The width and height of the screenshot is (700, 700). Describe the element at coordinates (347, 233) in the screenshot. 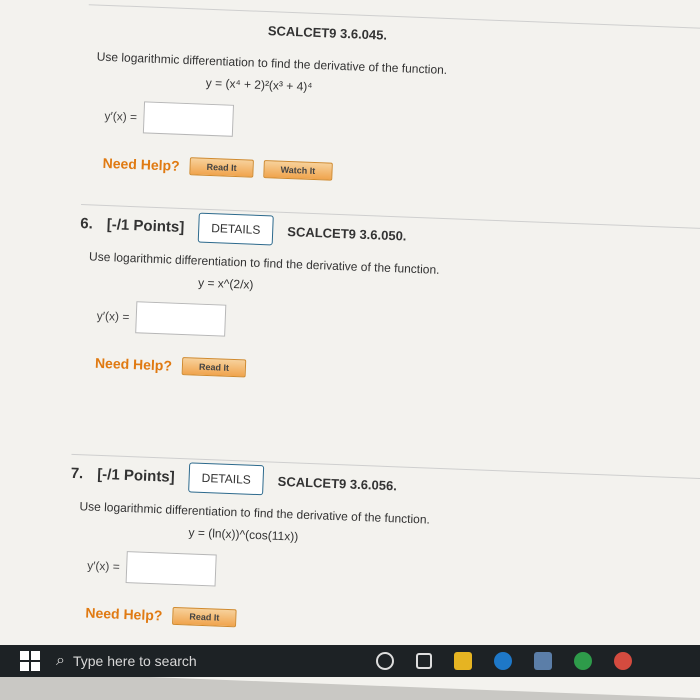

I see `problem-code: SCALCET9 3.6.050.` at that location.